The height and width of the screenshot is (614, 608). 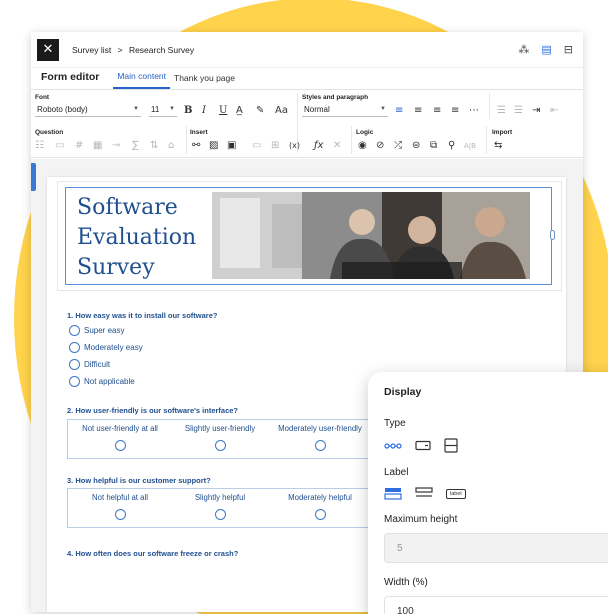 What do you see at coordinates (220, 506) in the screenshot?
I see `scale-option: Slightly helpful` at bounding box center [220, 506].